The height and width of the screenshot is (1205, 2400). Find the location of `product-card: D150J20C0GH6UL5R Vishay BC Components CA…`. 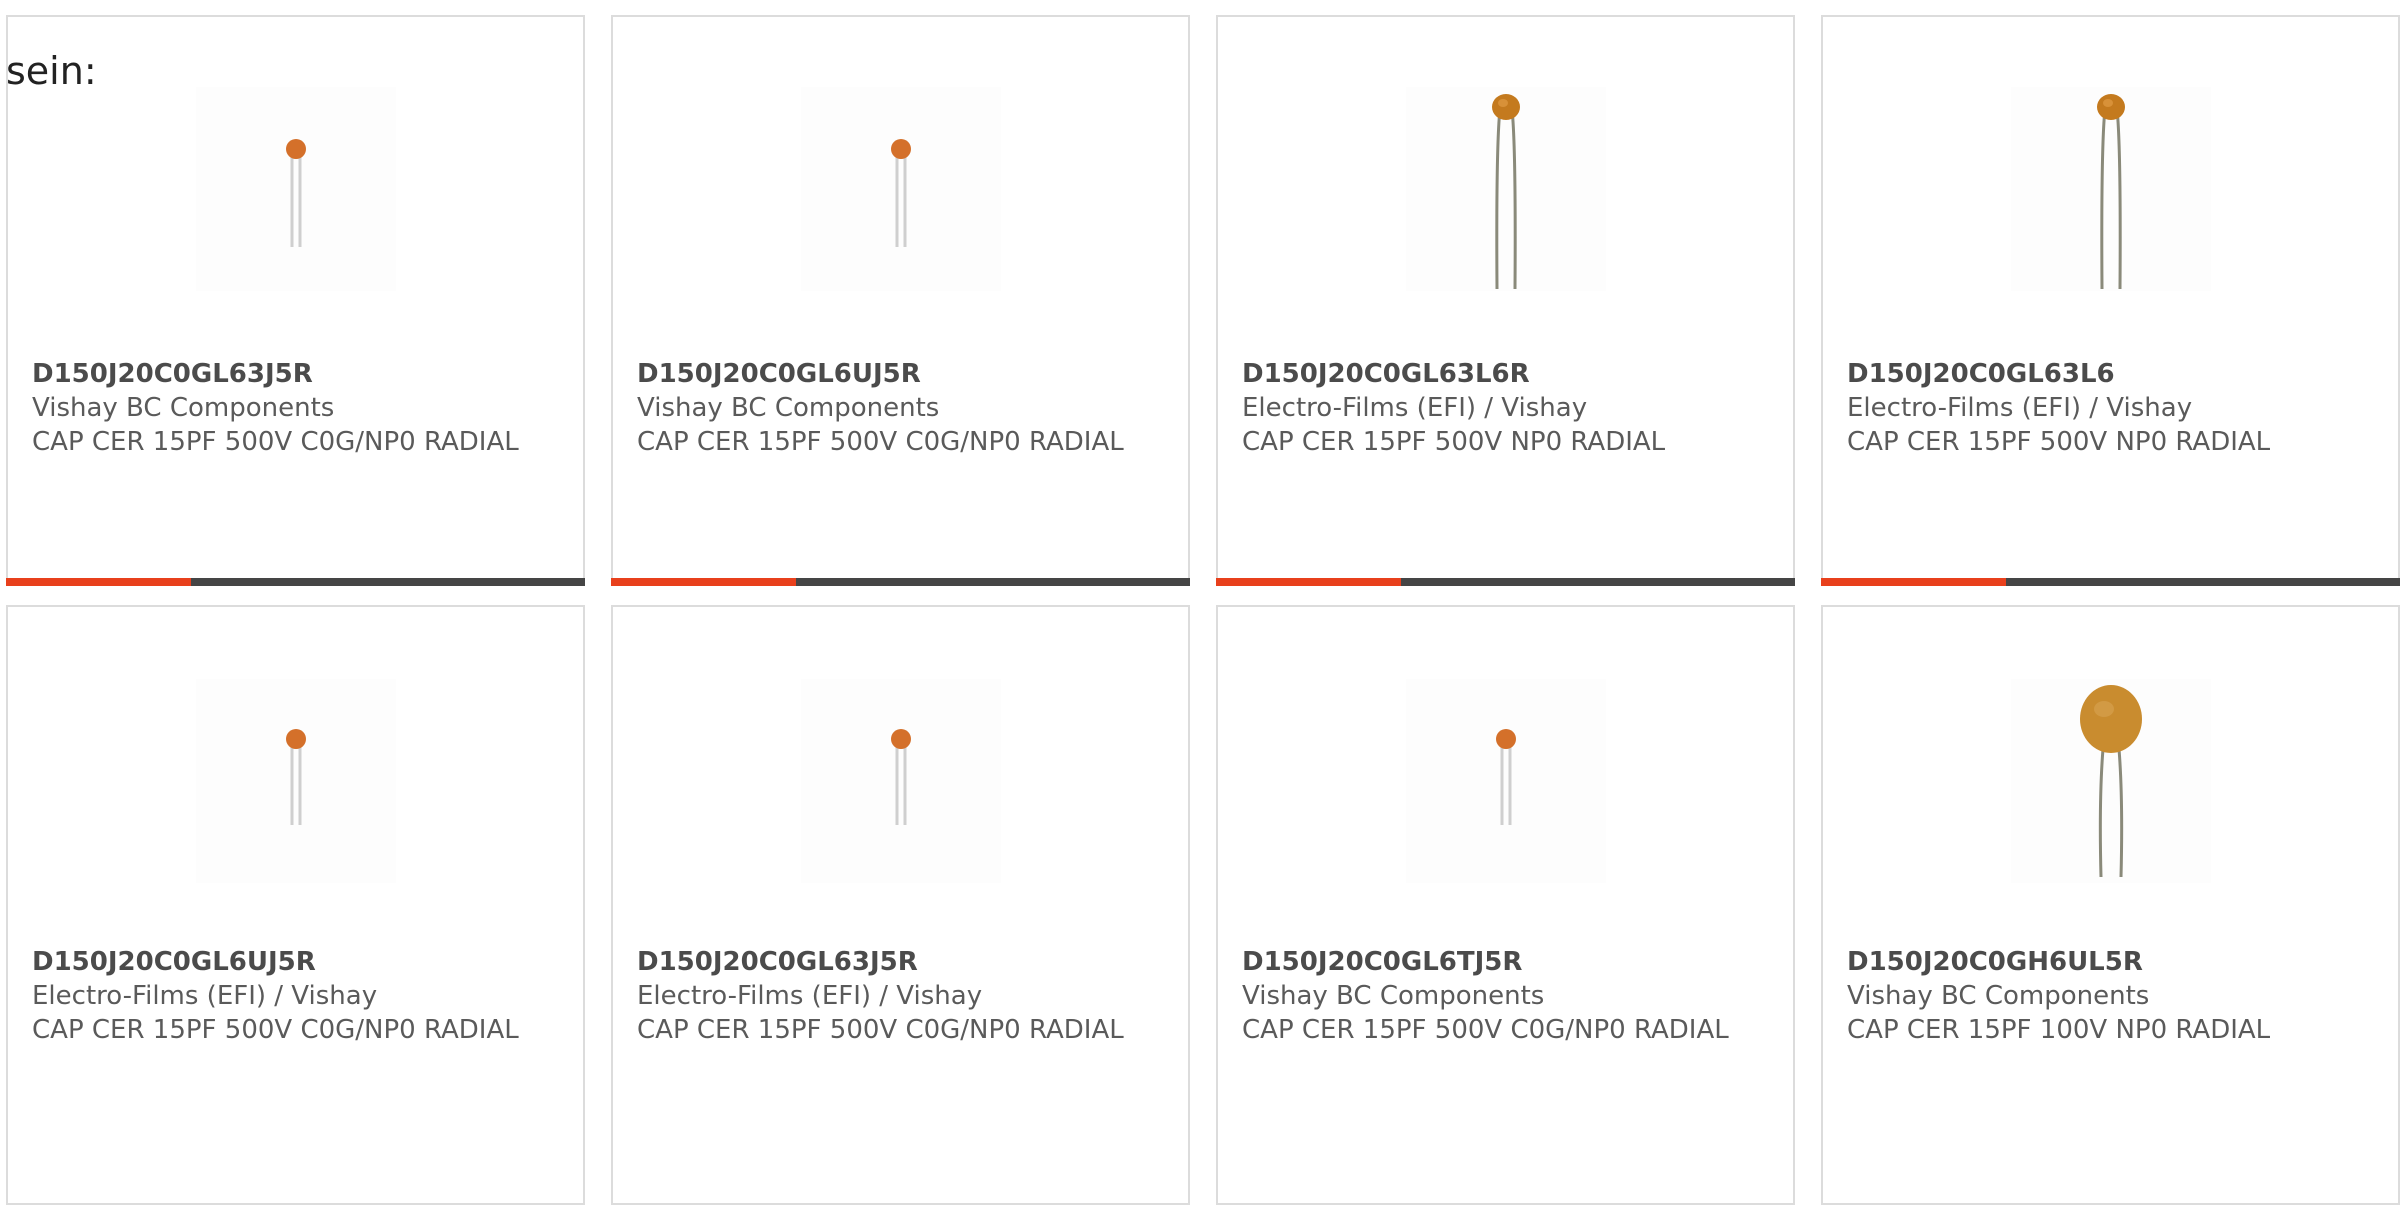

product-card: D150J20C0GH6UL5R Vishay BC Components CA… is located at coordinates (2110, 905).